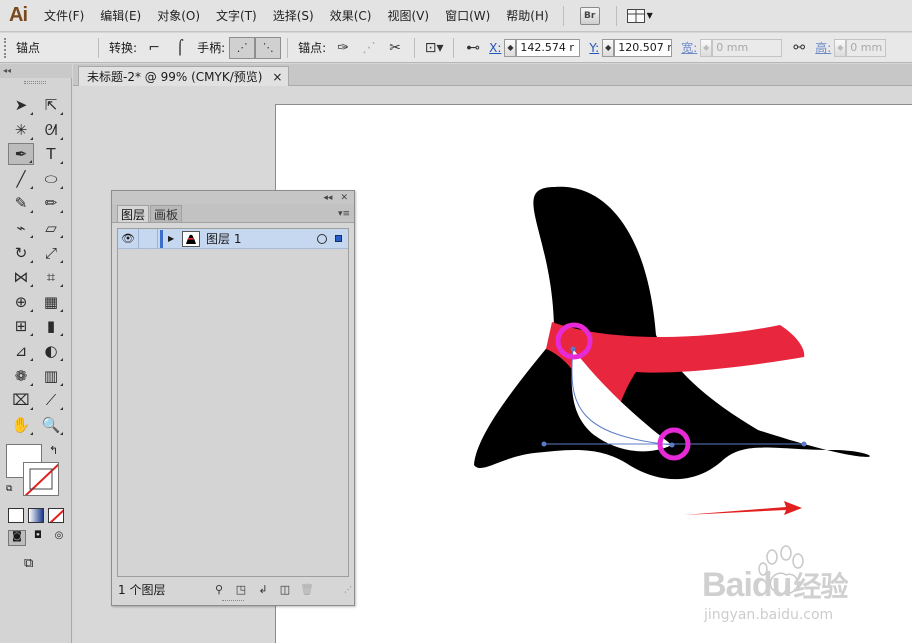 This screenshot has height=643, width=912. Describe the element at coordinates (277, 77) in the screenshot. I see `close-icon: ×` at that location.